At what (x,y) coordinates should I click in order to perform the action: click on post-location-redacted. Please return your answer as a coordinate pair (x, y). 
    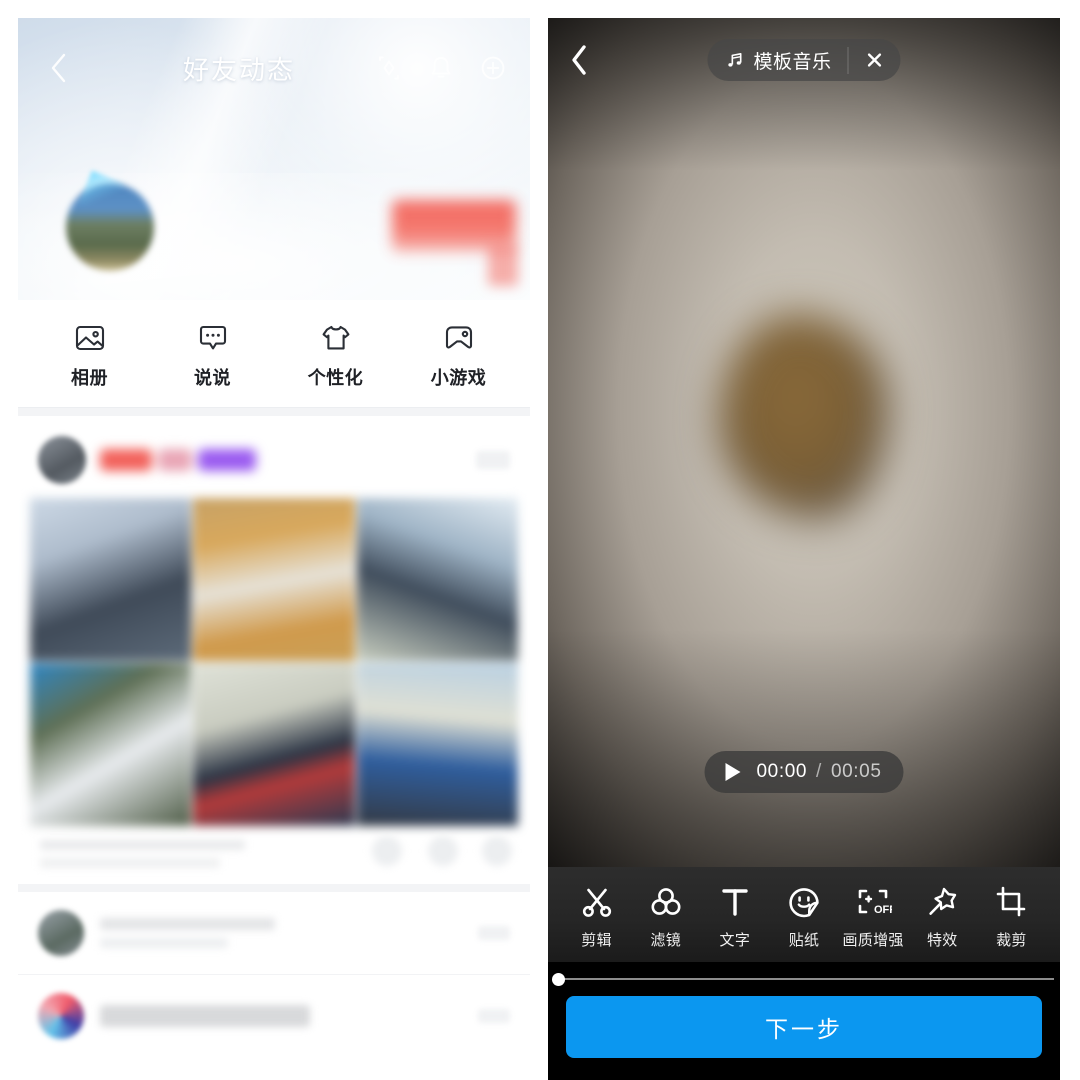
    Looking at the image, I should click on (130, 863).